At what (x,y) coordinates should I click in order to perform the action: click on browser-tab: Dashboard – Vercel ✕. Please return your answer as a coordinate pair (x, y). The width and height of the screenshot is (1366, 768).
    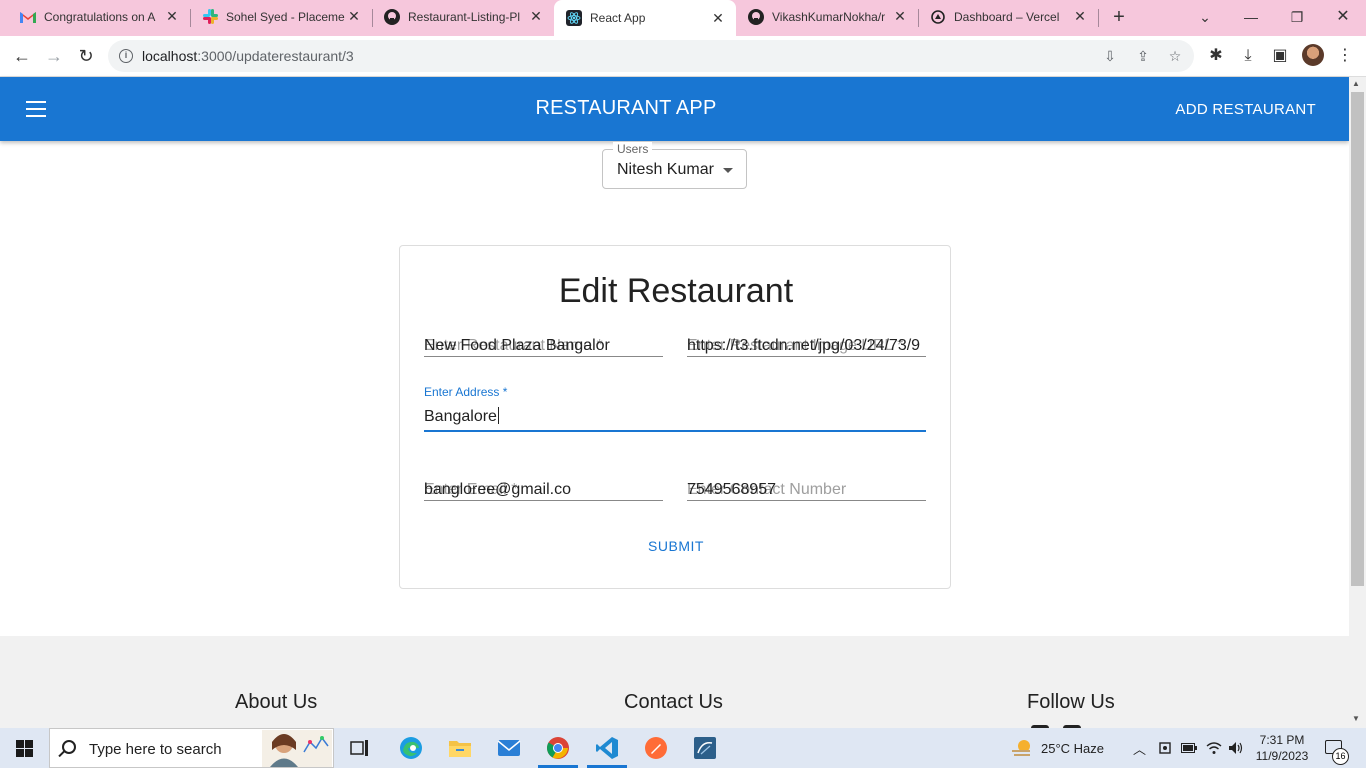
    Looking at the image, I should click on (1008, 16).